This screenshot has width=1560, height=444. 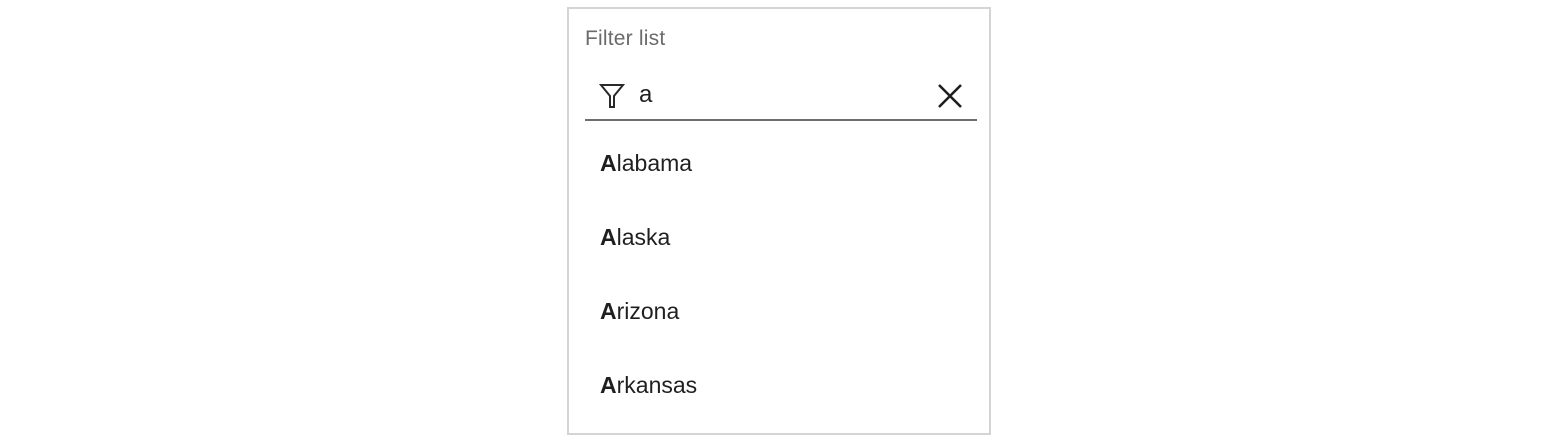 What do you see at coordinates (779, 312) in the screenshot?
I see `list-item: Arizona` at bounding box center [779, 312].